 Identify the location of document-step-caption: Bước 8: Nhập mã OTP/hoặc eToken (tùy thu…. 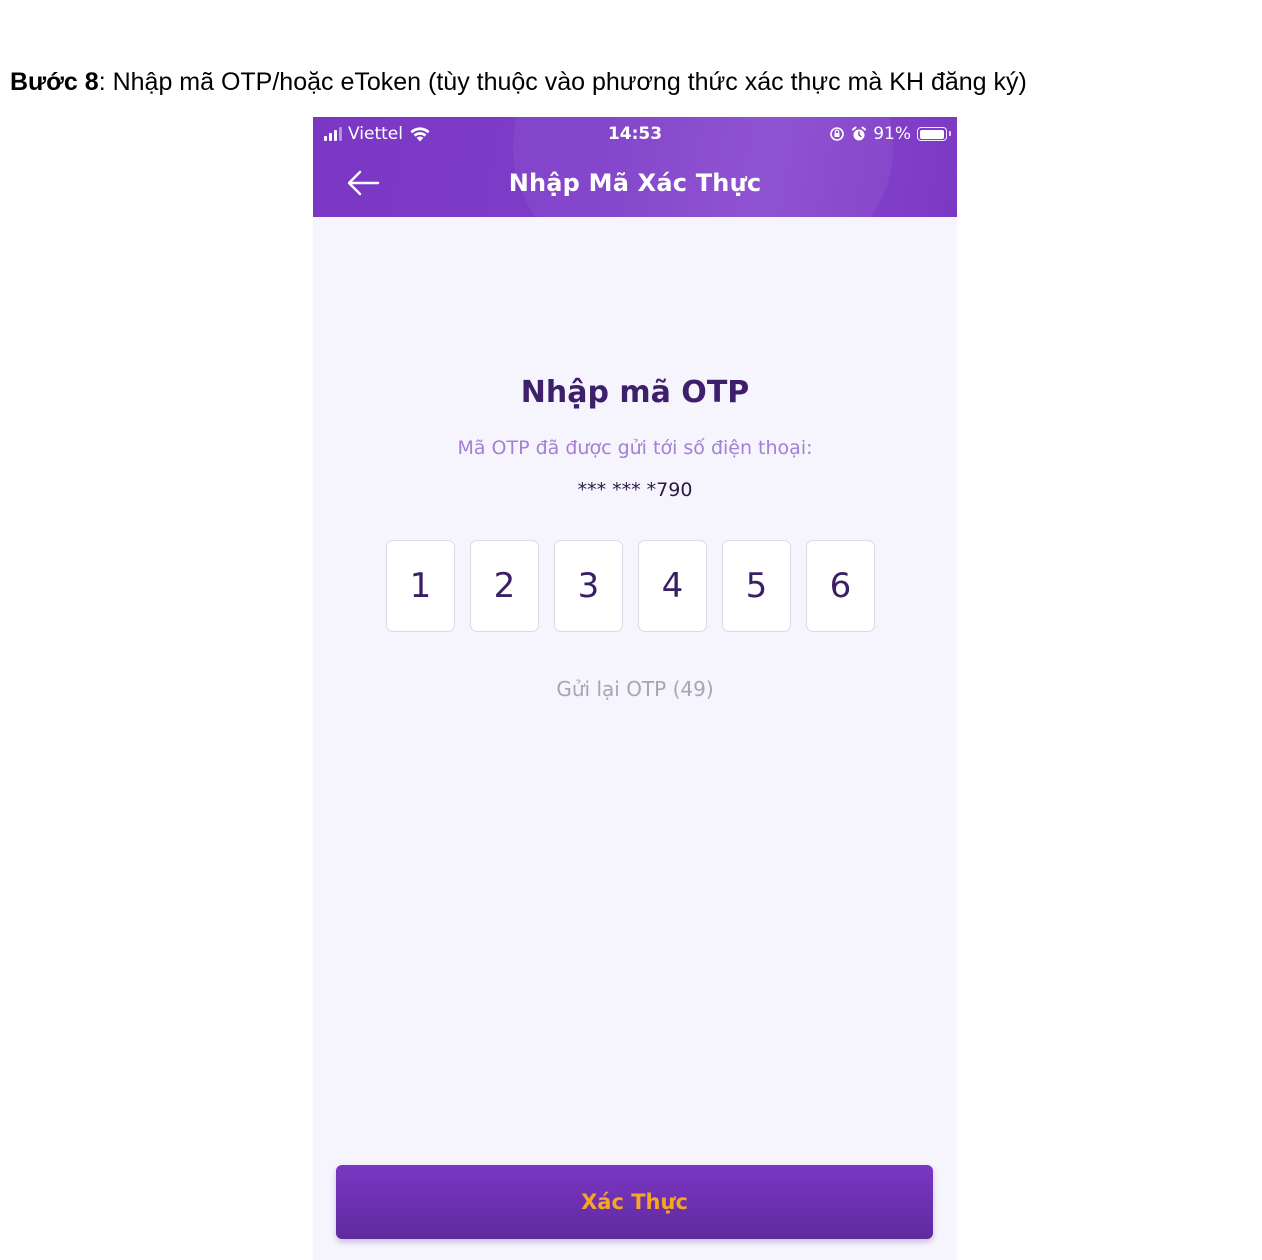
(518, 82).